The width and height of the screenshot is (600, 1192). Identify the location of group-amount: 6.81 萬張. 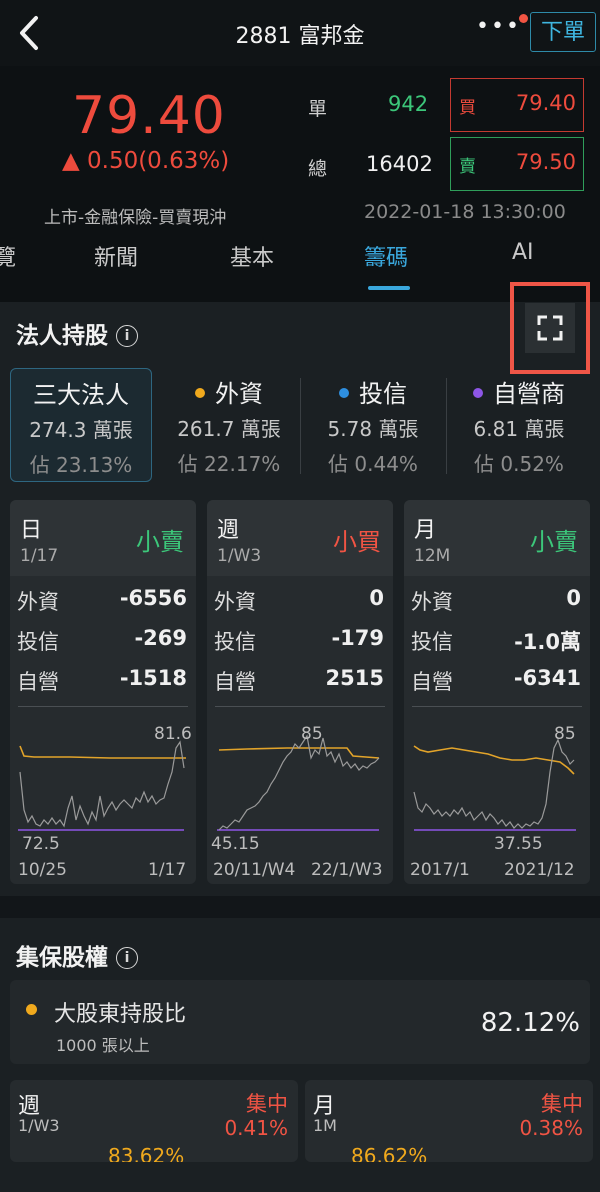
(519, 429).